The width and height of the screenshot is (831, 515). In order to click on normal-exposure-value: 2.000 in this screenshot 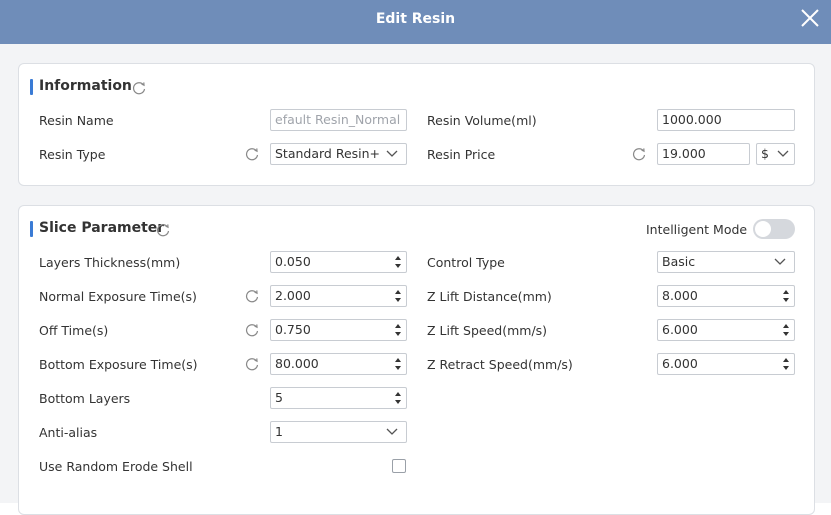, I will do `click(293, 295)`.